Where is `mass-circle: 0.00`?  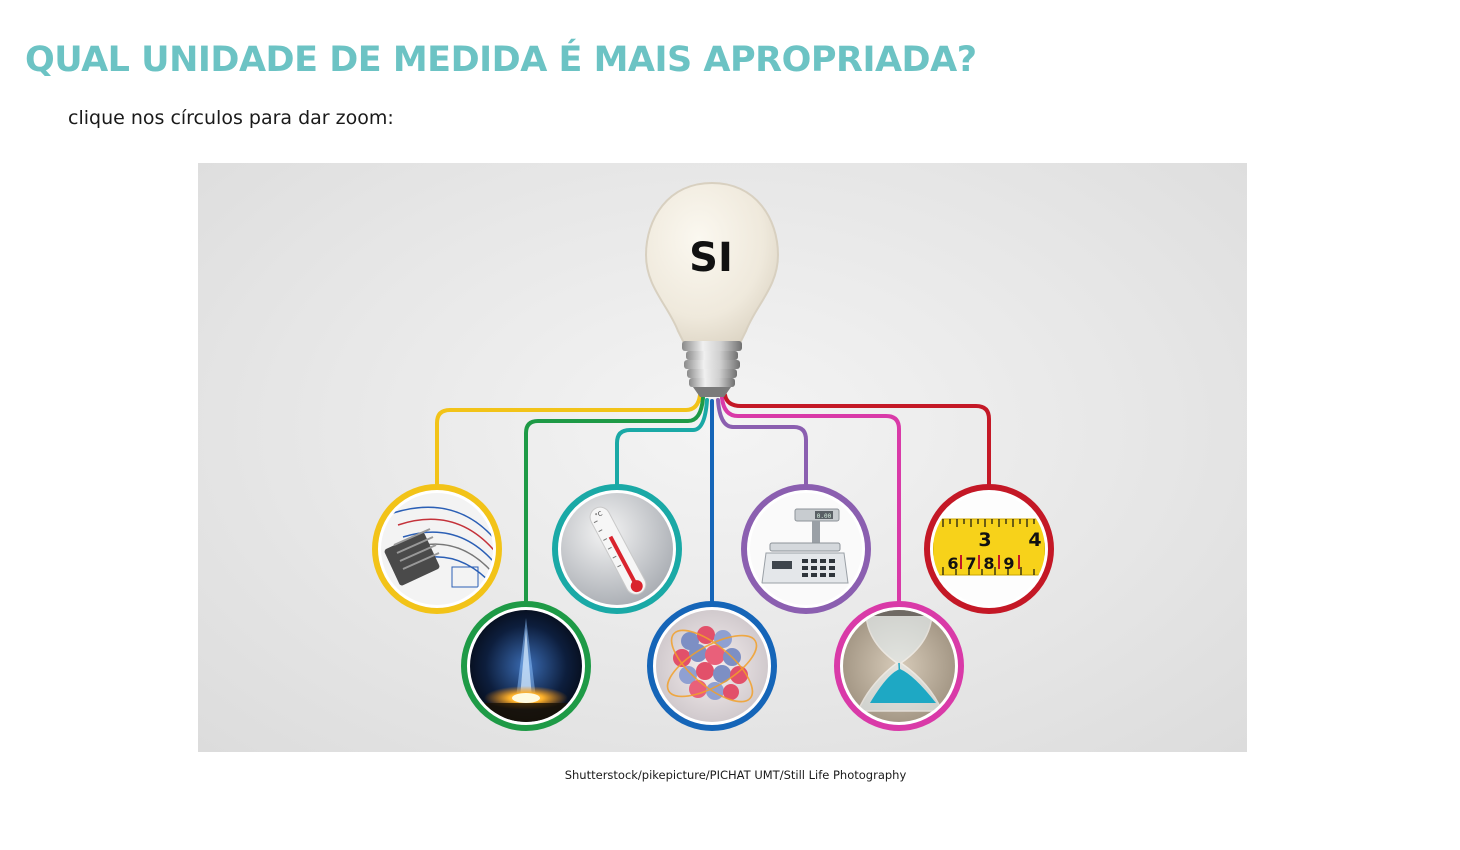
mass-circle: 0.00 is located at coordinates (806, 549).